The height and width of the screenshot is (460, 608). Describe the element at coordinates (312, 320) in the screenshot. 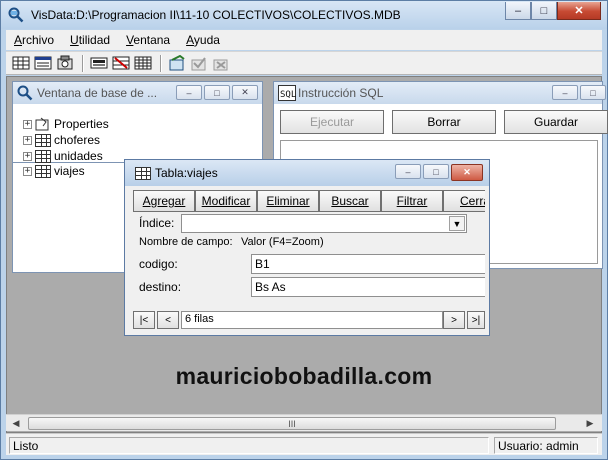

I see `record-position-box: 6 filas` at that location.